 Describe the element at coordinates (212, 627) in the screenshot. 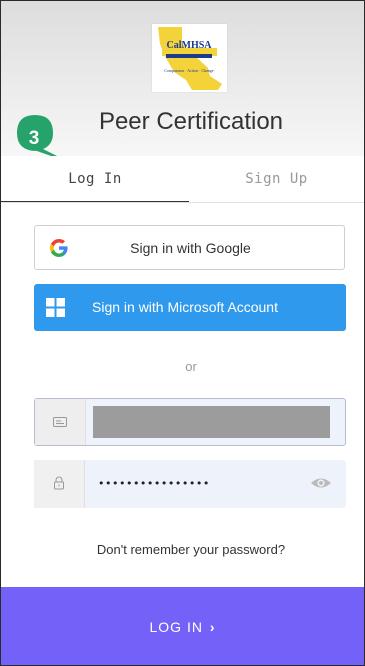

I see `chevron-right-icon: ›` at that location.